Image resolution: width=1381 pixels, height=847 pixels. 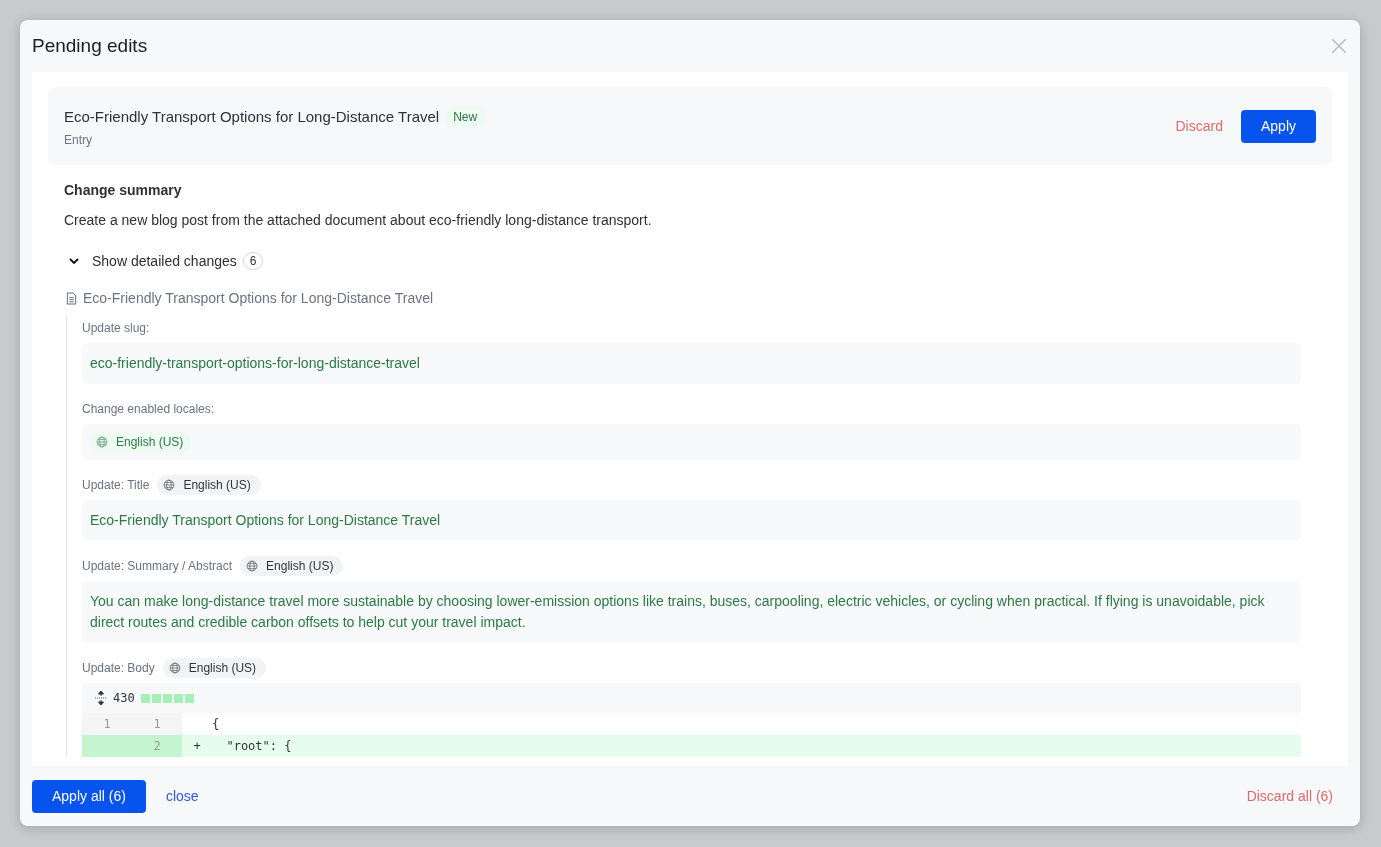 I want to click on change-label: Update: Title, so click(x=116, y=485).